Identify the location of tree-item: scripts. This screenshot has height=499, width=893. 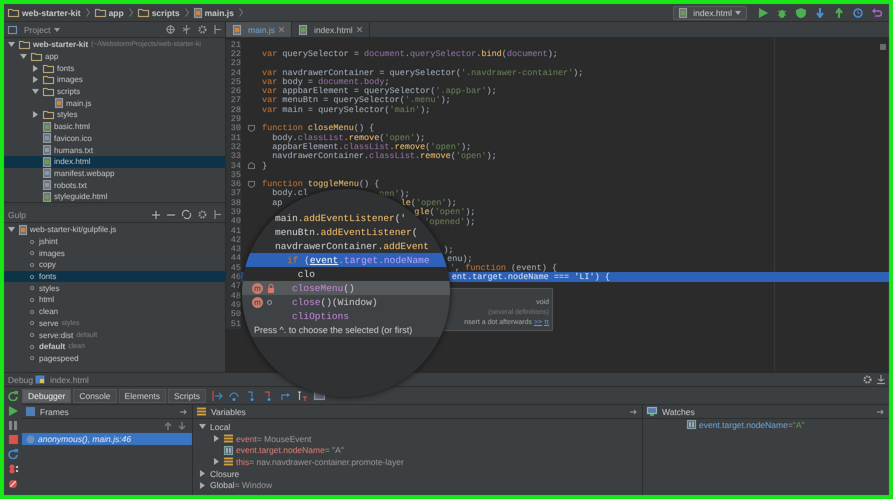
(114, 92).